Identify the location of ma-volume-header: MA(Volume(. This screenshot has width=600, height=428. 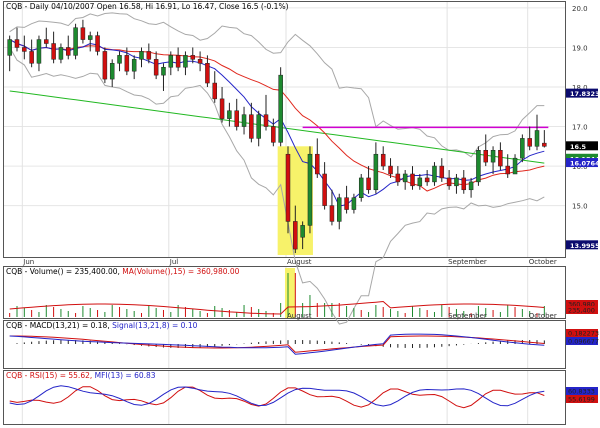
(144, 271).